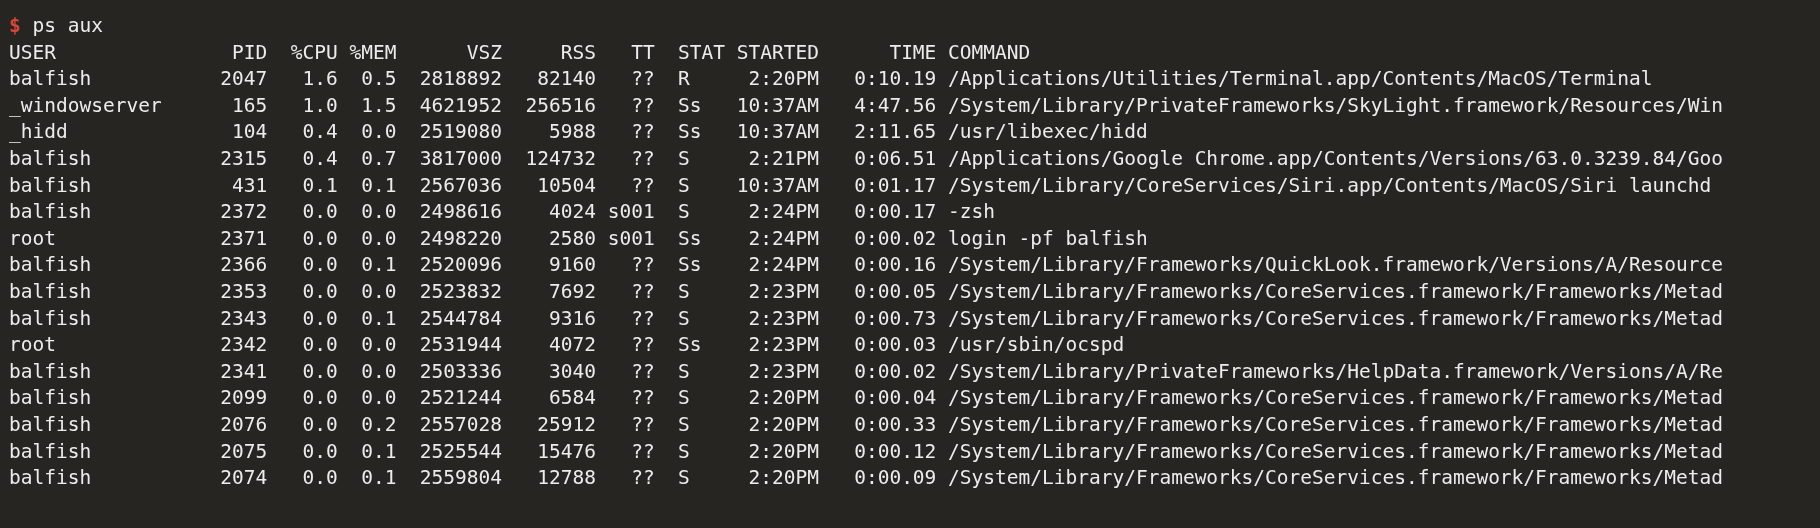 The width and height of the screenshot is (1820, 528). Describe the element at coordinates (243, 398) in the screenshot. I see `output-text: 2099` at that location.